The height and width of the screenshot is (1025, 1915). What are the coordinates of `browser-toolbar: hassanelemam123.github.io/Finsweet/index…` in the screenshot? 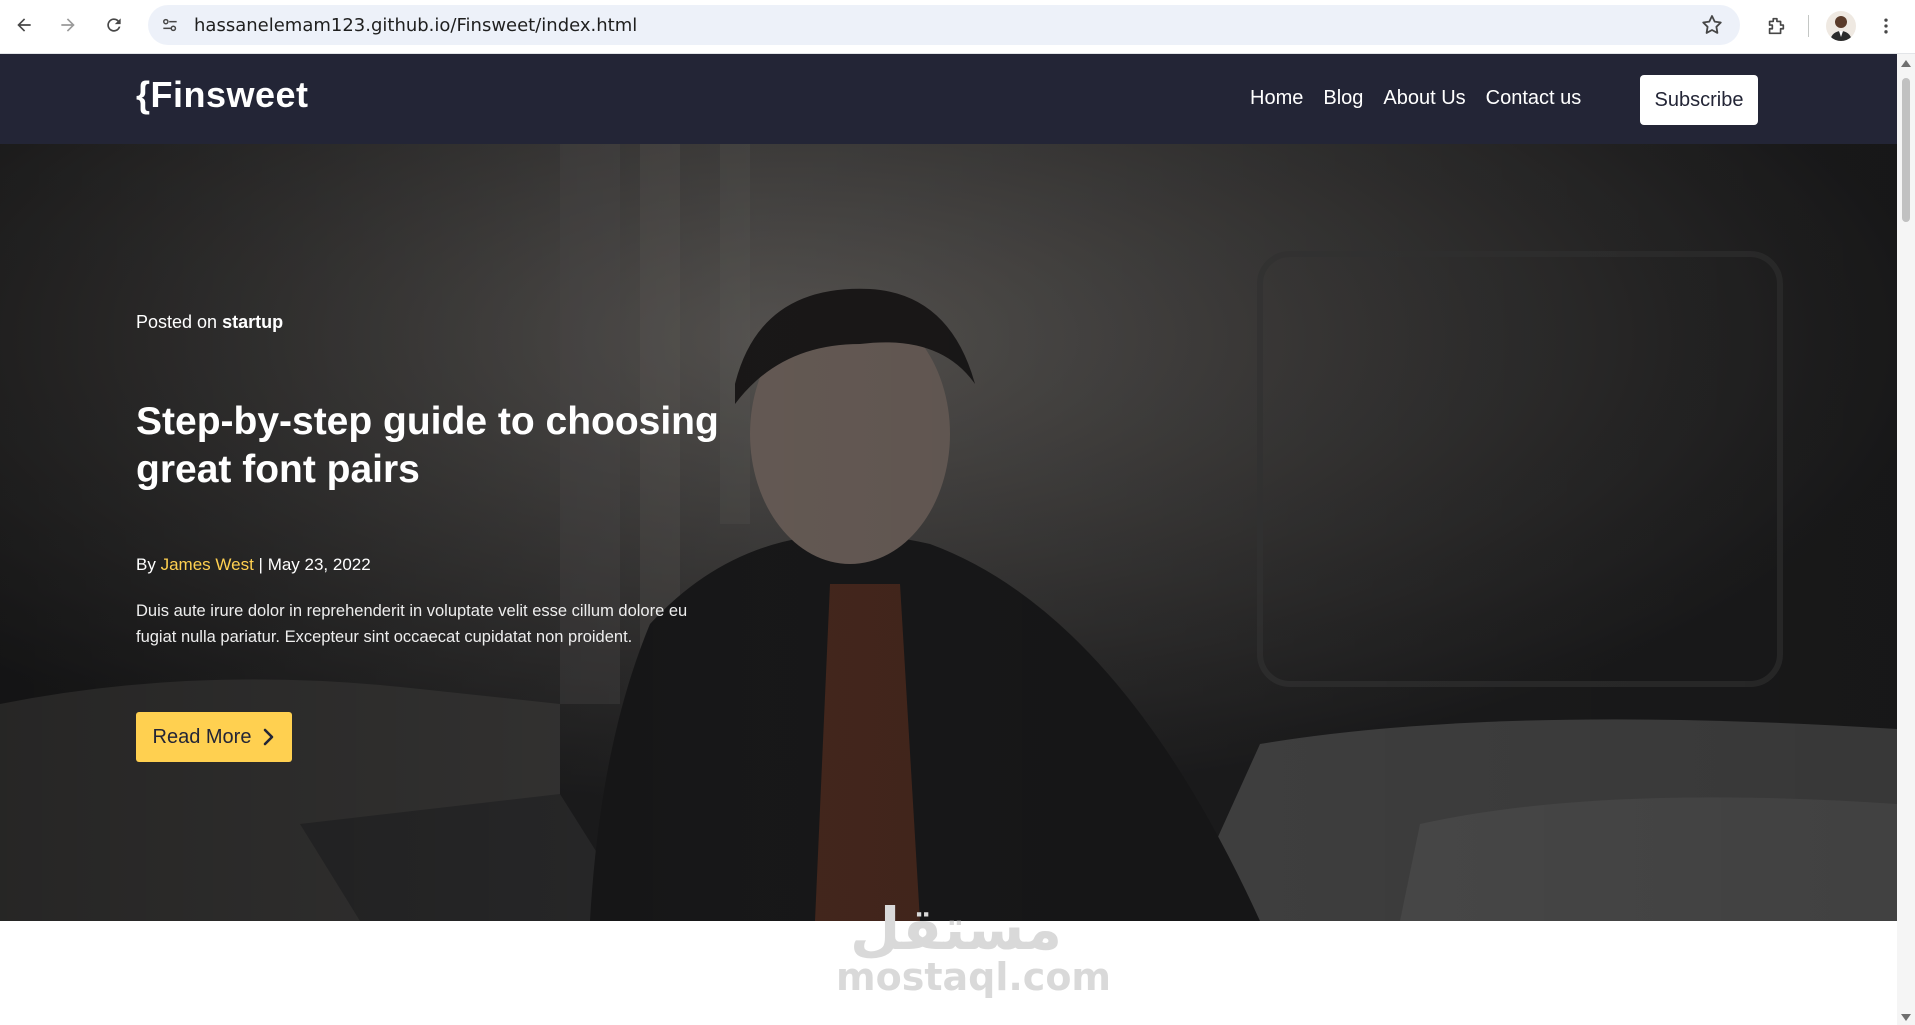 It's located at (957, 27).